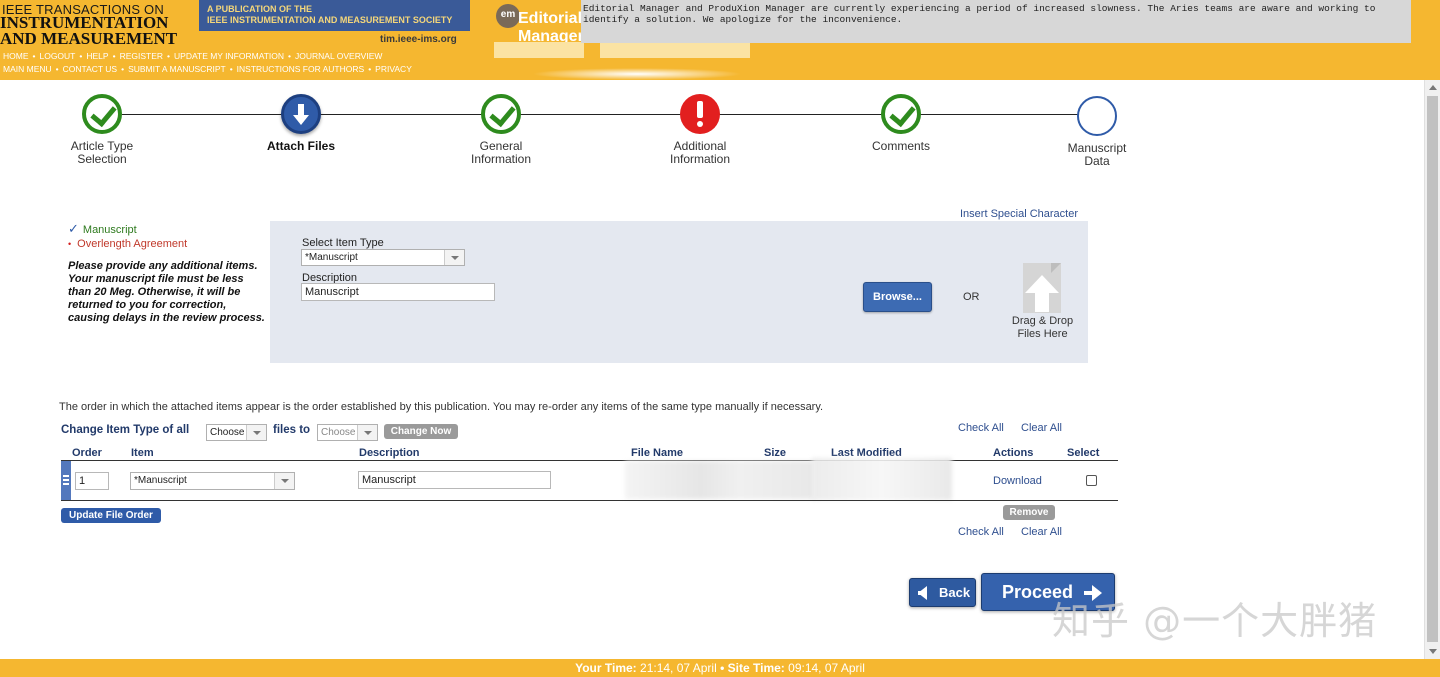 The height and width of the screenshot is (677, 1440). I want to click on back-button: Back, so click(942, 592).